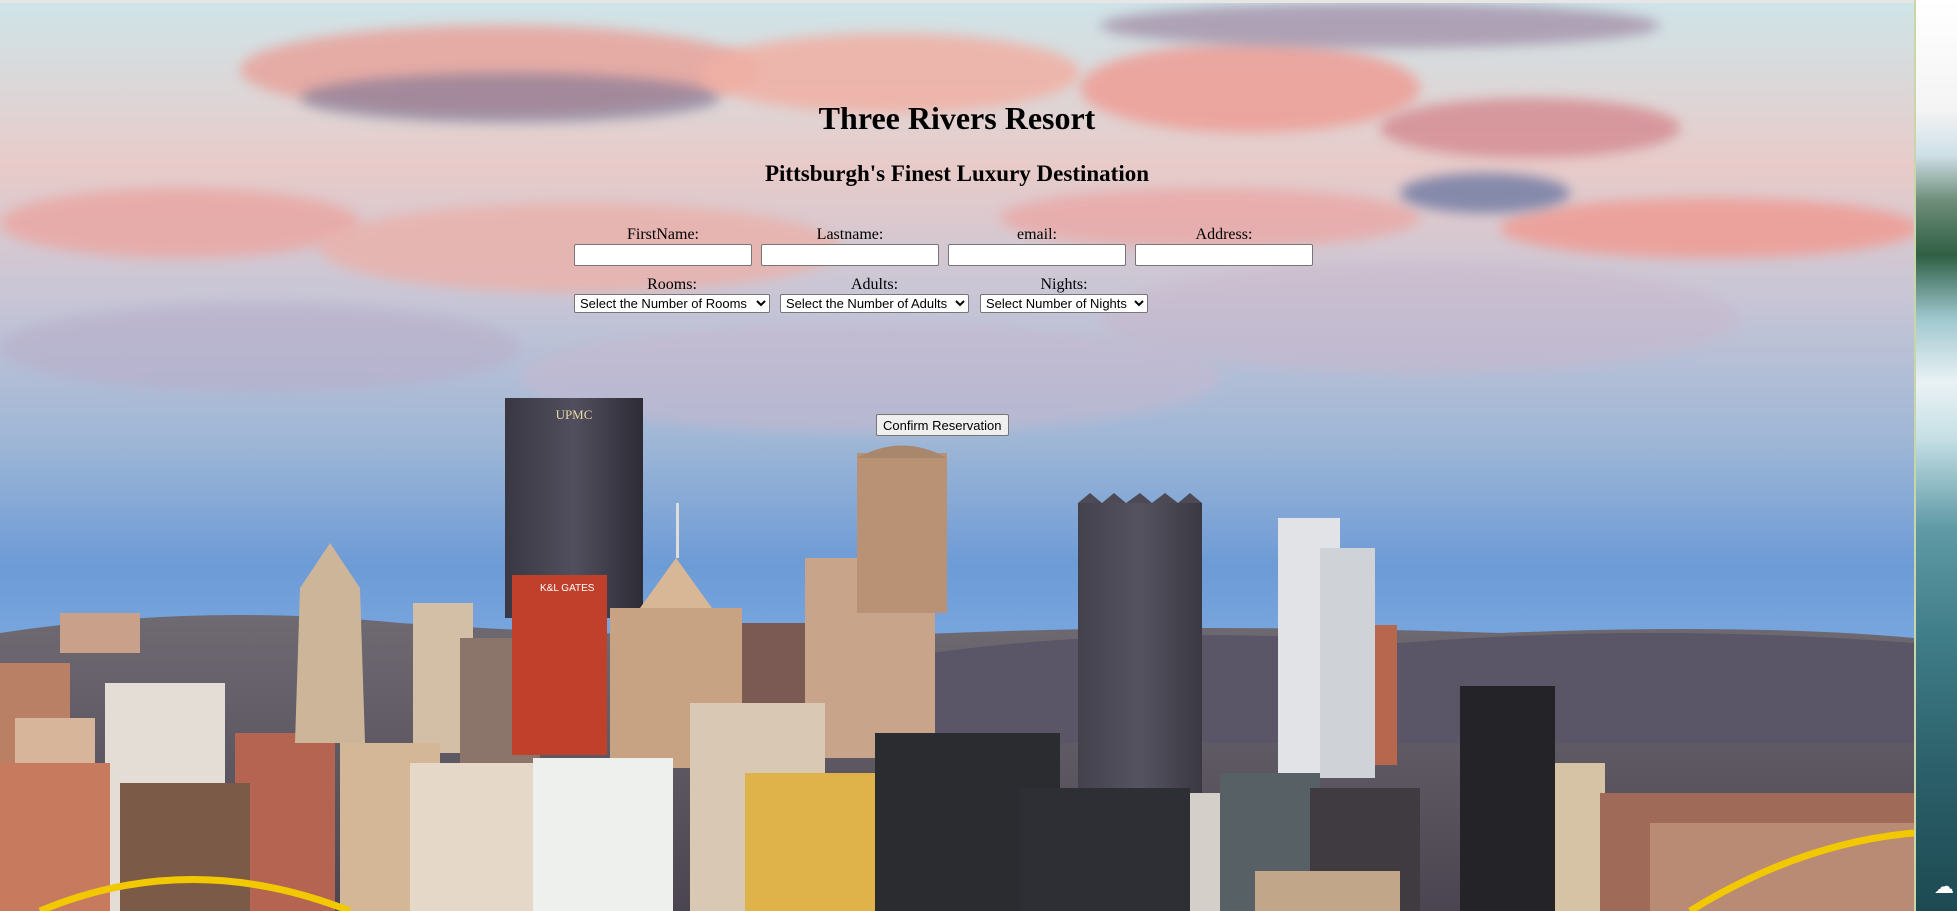 This screenshot has height=911, width=1957. Describe the element at coordinates (663, 234) in the screenshot. I see `firstname-label: FirstName:` at that location.